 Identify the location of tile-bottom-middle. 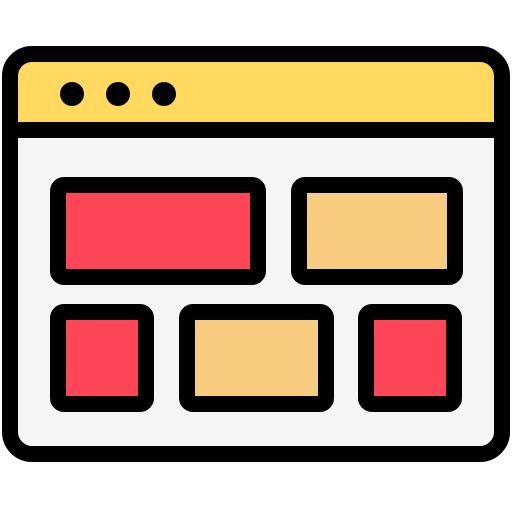
(256, 358).